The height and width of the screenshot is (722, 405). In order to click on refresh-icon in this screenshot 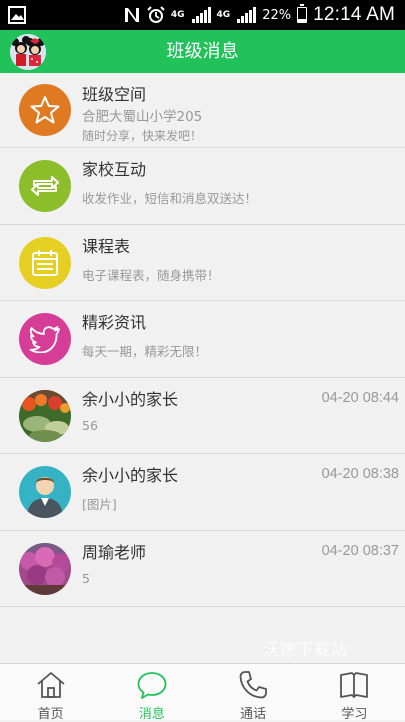, I will do `click(45, 186)`.